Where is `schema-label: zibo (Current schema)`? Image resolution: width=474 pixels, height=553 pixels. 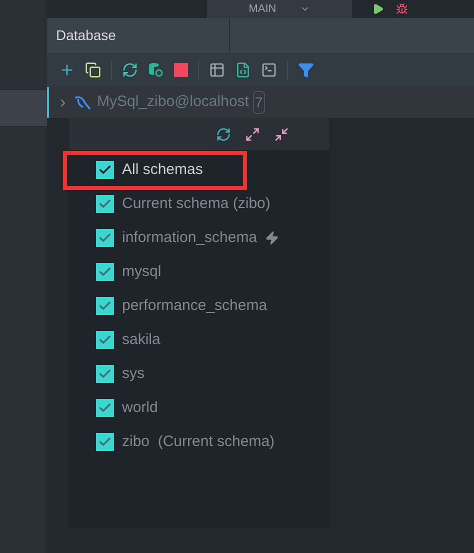 schema-label: zibo (Current schema) is located at coordinates (198, 442).